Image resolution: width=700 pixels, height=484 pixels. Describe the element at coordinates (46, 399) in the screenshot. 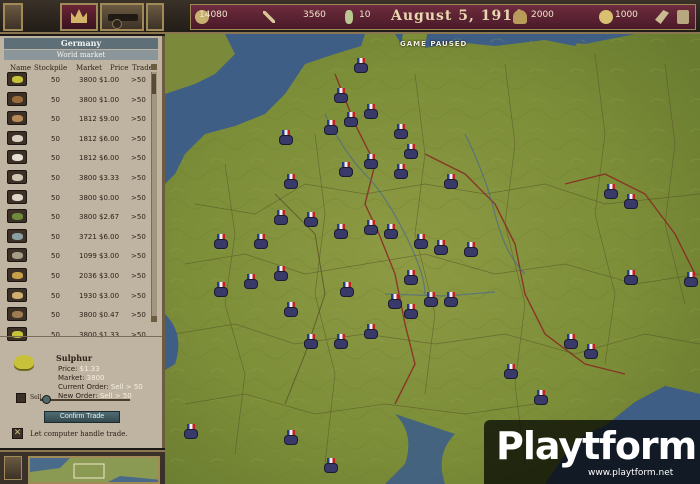

I see `slider-knob` at that location.